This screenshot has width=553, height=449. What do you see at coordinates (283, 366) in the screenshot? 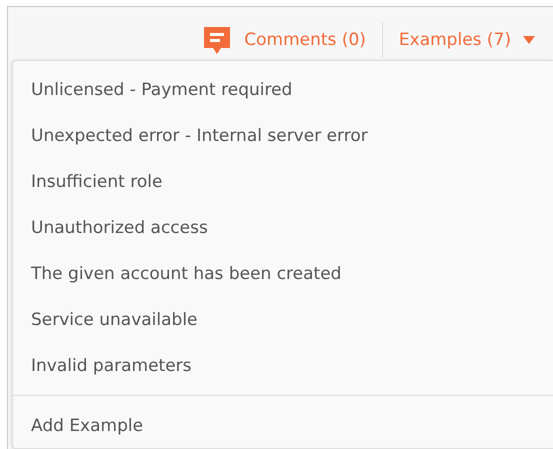
I see `menu-item: Invalid parameters` at bounding box center [283, 366].